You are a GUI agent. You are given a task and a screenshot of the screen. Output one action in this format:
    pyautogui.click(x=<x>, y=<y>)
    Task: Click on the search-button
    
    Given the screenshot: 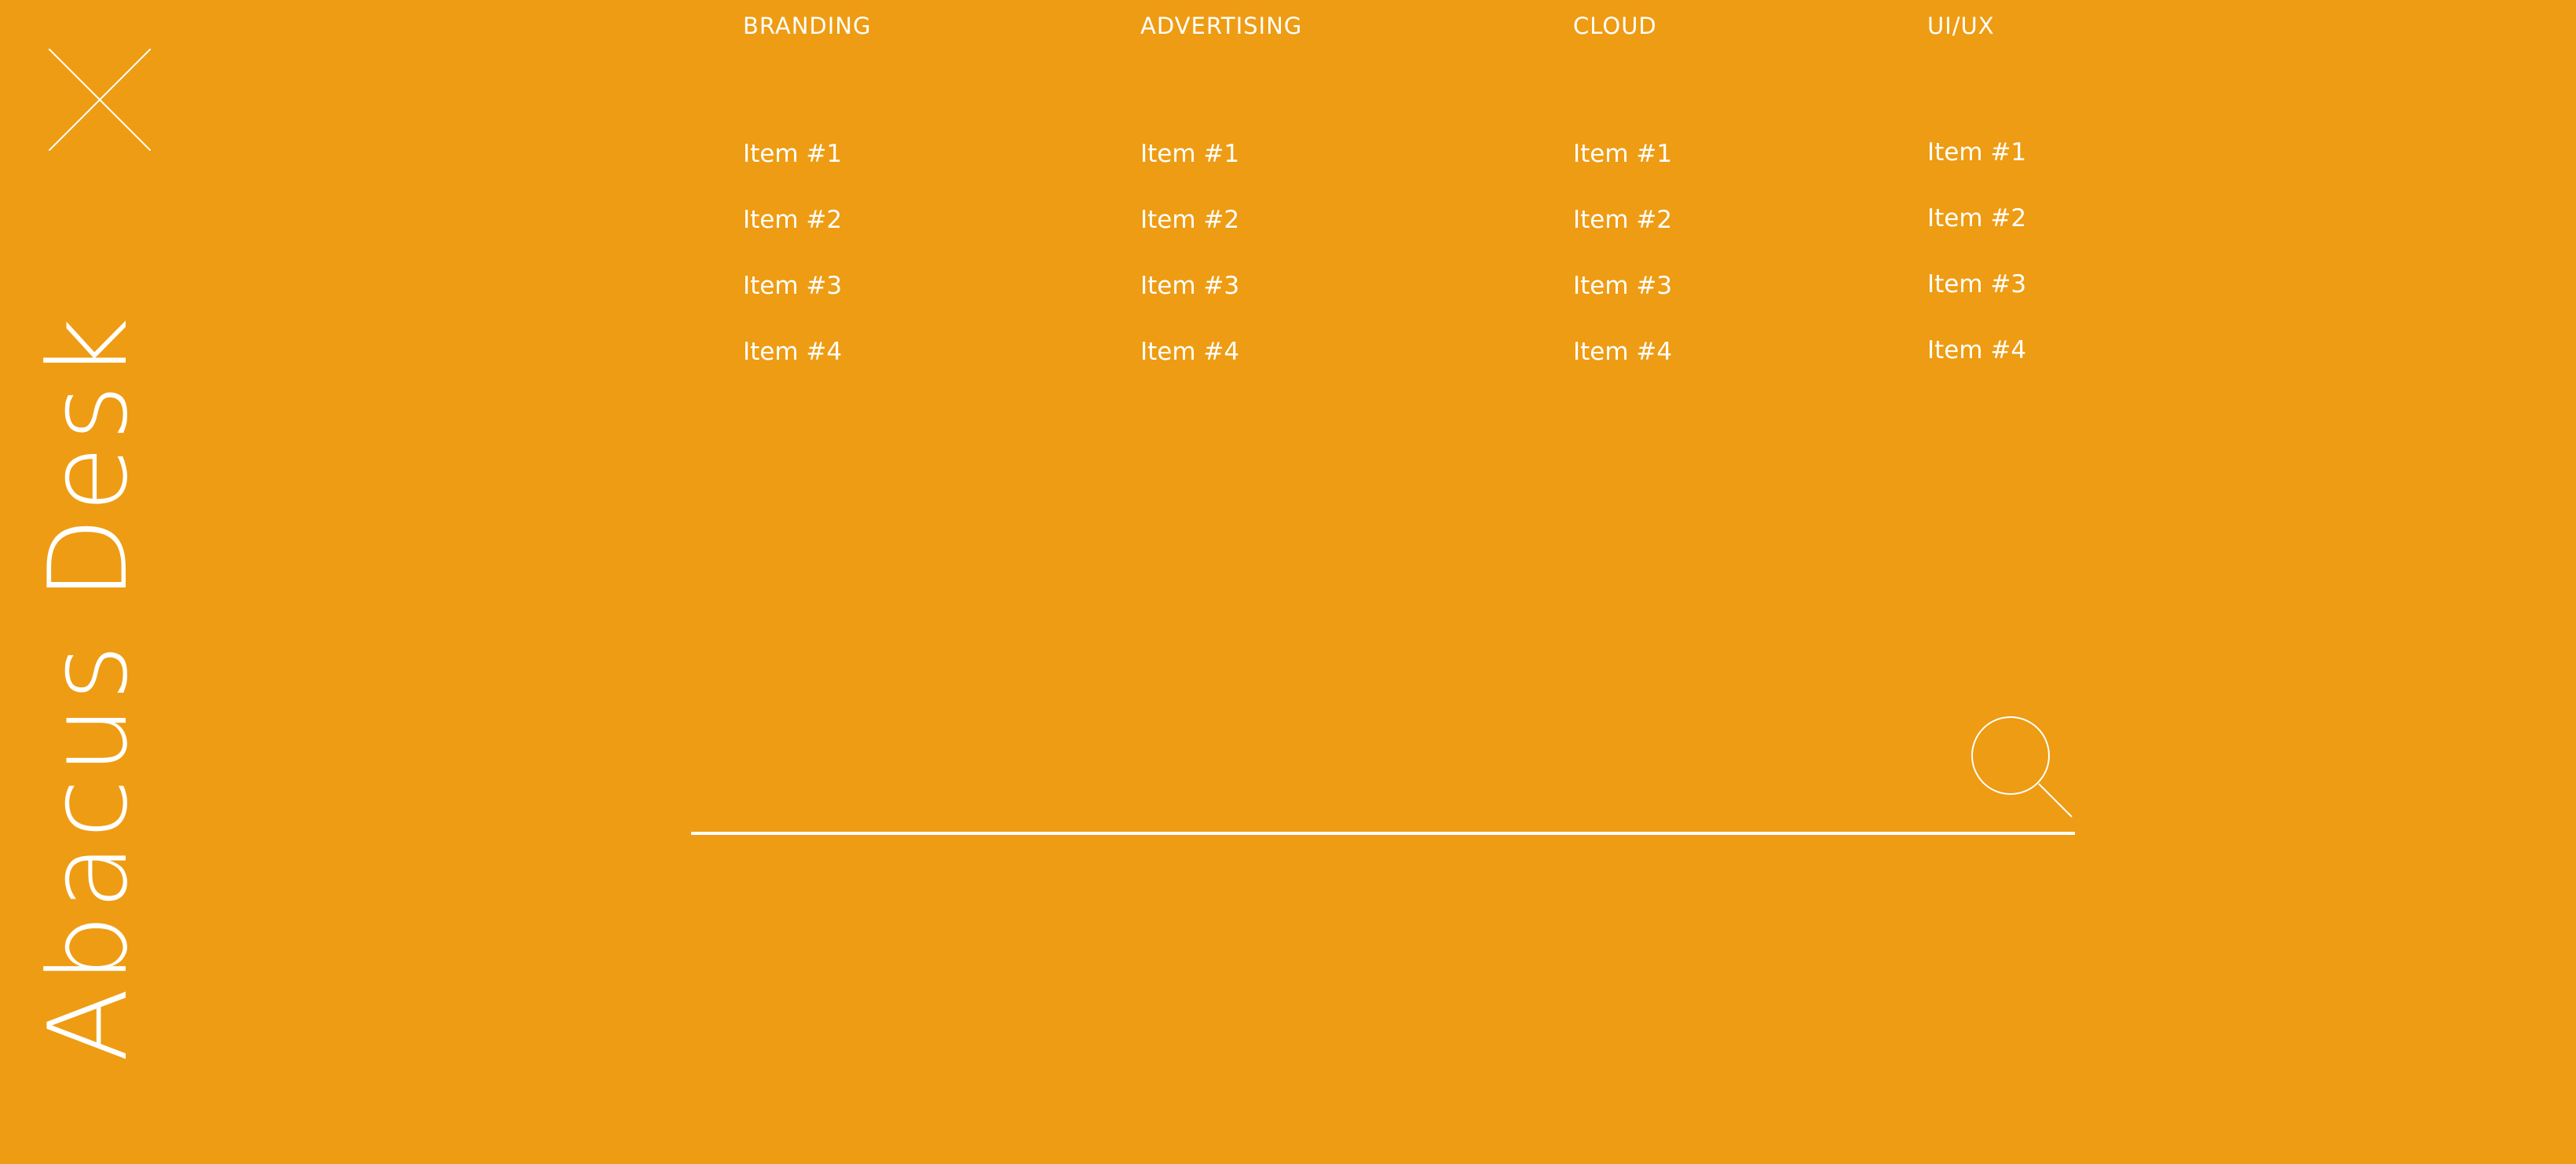 What is the action you would take?
    pyautogui.click(x=2023, y=768)
    